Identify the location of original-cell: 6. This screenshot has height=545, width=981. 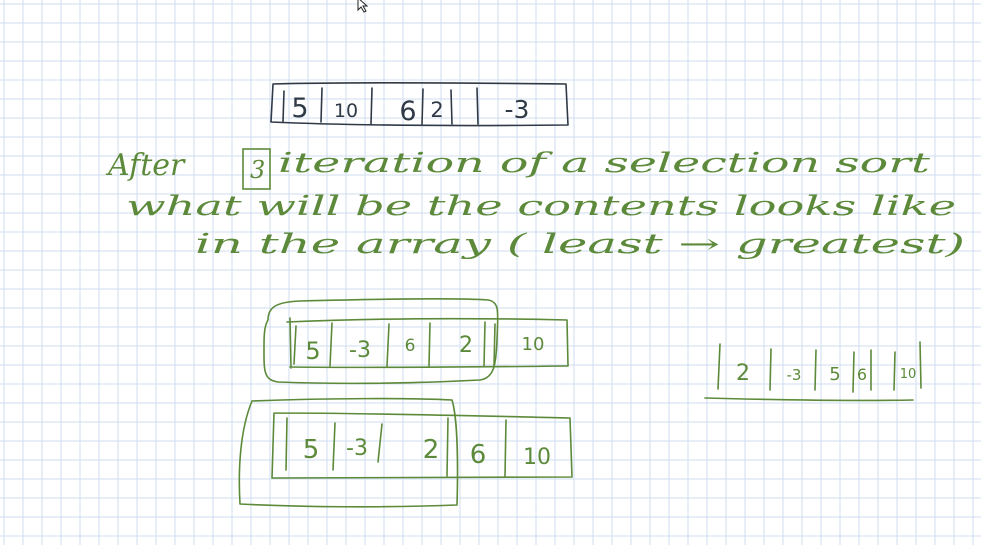
(407, 111).